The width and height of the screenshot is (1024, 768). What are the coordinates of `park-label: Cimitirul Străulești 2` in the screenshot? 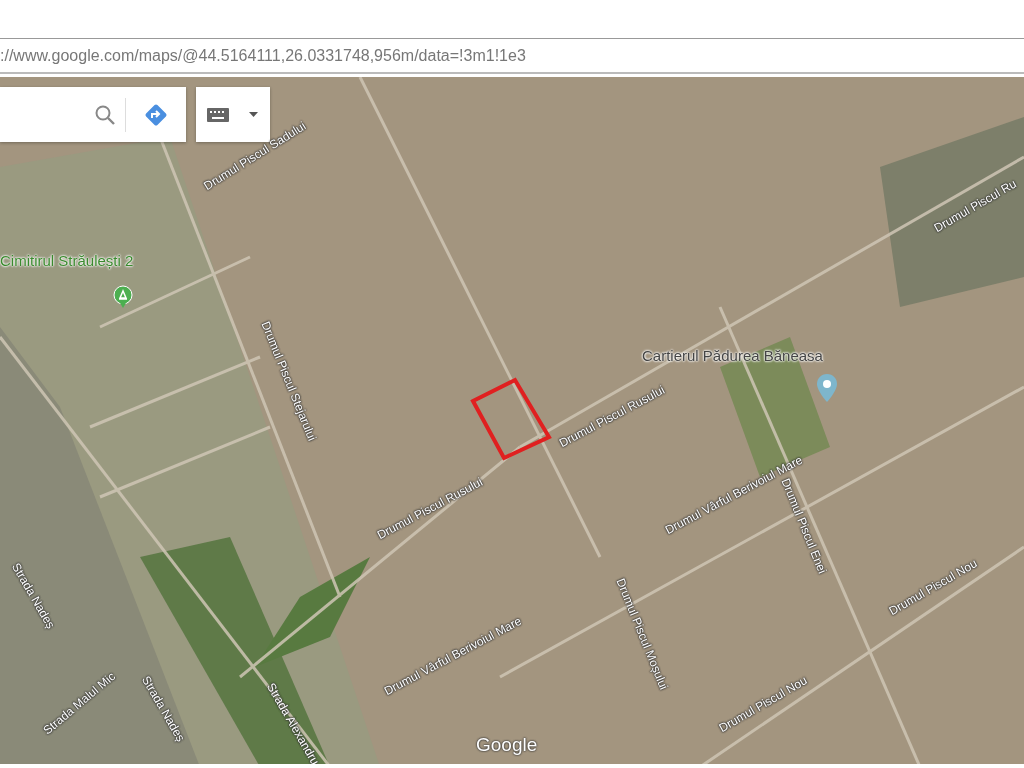 It's located at (67, 260).